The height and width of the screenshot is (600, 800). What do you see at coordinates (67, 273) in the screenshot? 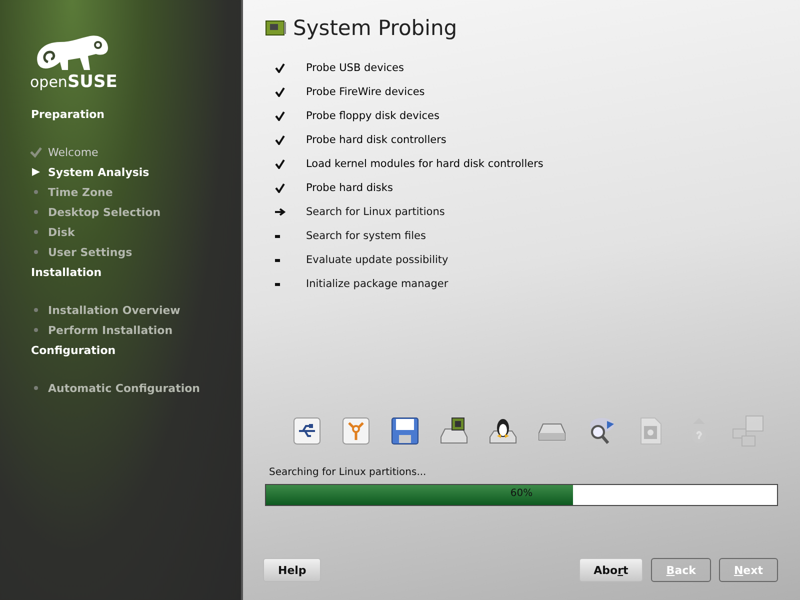
I see `section-heading: Installation` at bounding box center [67, 273].